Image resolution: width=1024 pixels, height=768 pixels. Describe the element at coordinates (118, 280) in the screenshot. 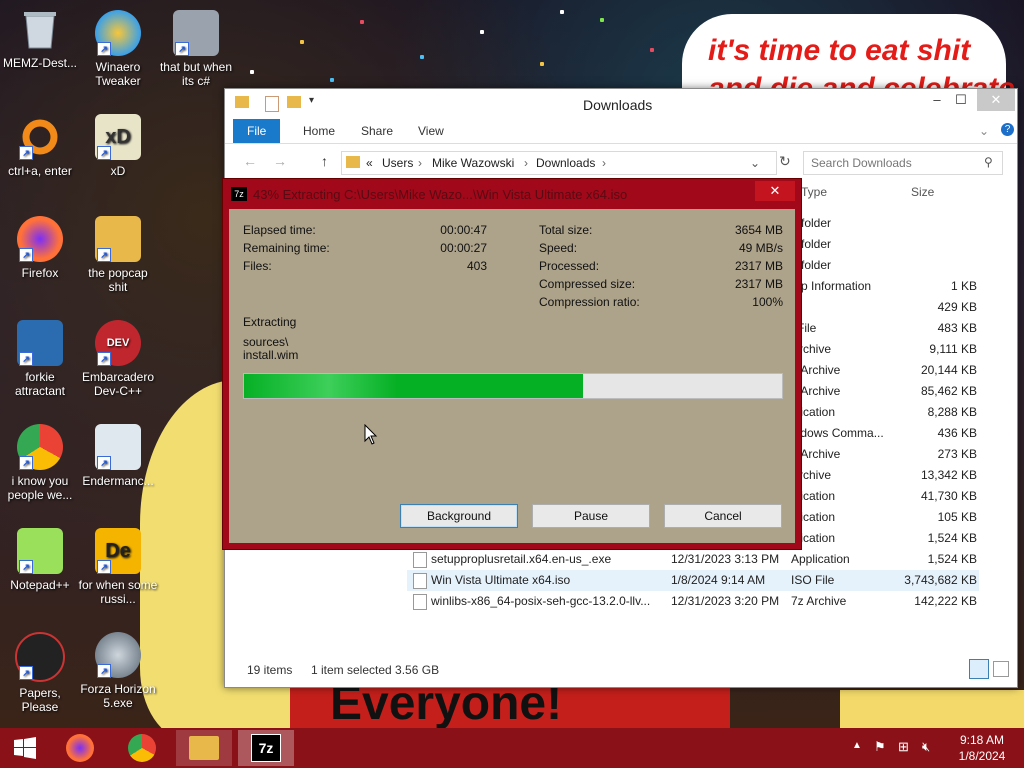

I see `desktop-icon-label: the popcap shit` at that location.